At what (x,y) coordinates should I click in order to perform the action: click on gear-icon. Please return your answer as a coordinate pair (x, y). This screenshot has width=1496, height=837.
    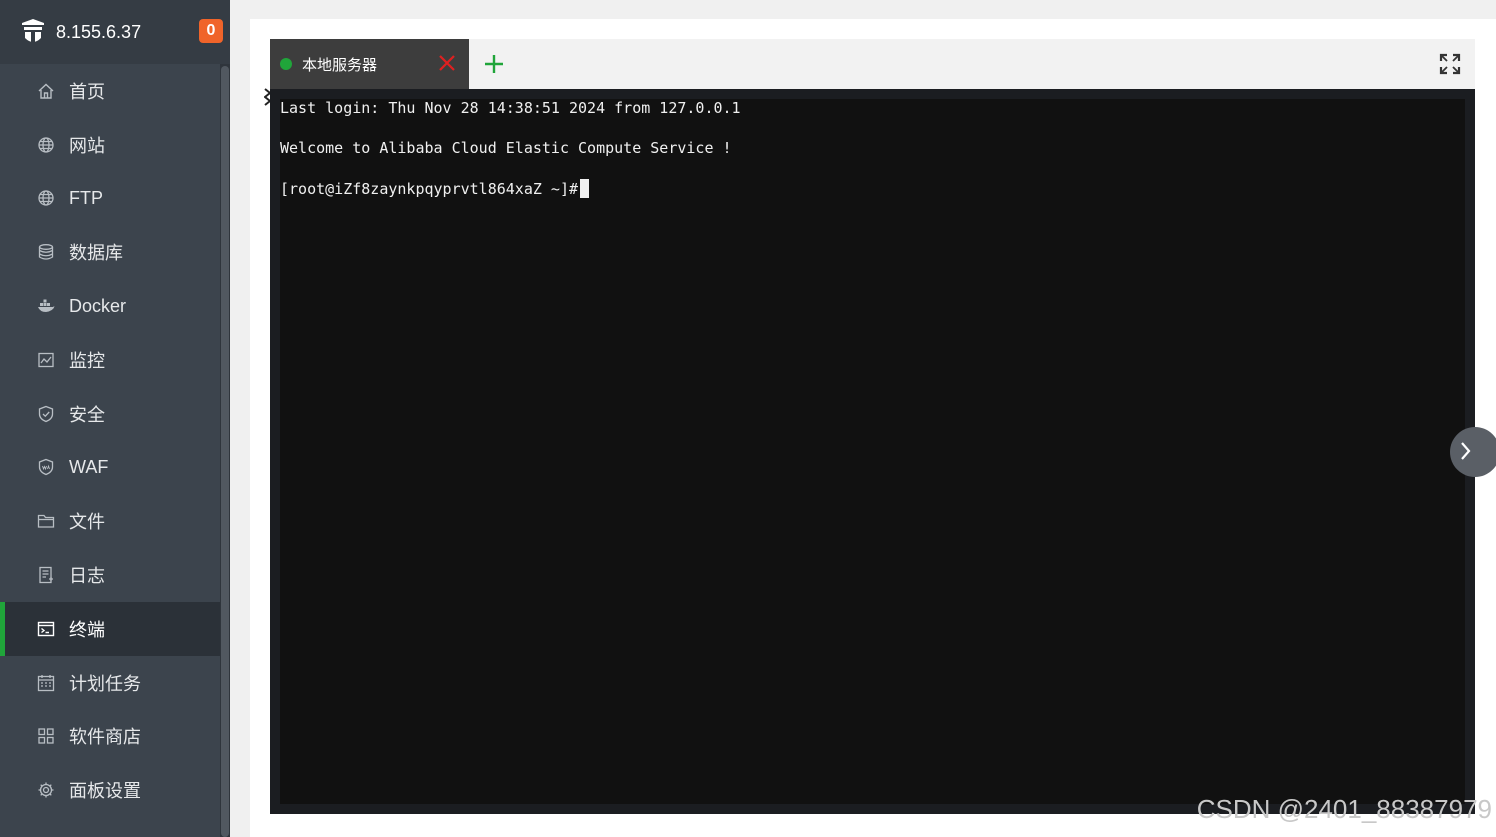
    Looking at the image, I should click on (46, 790).